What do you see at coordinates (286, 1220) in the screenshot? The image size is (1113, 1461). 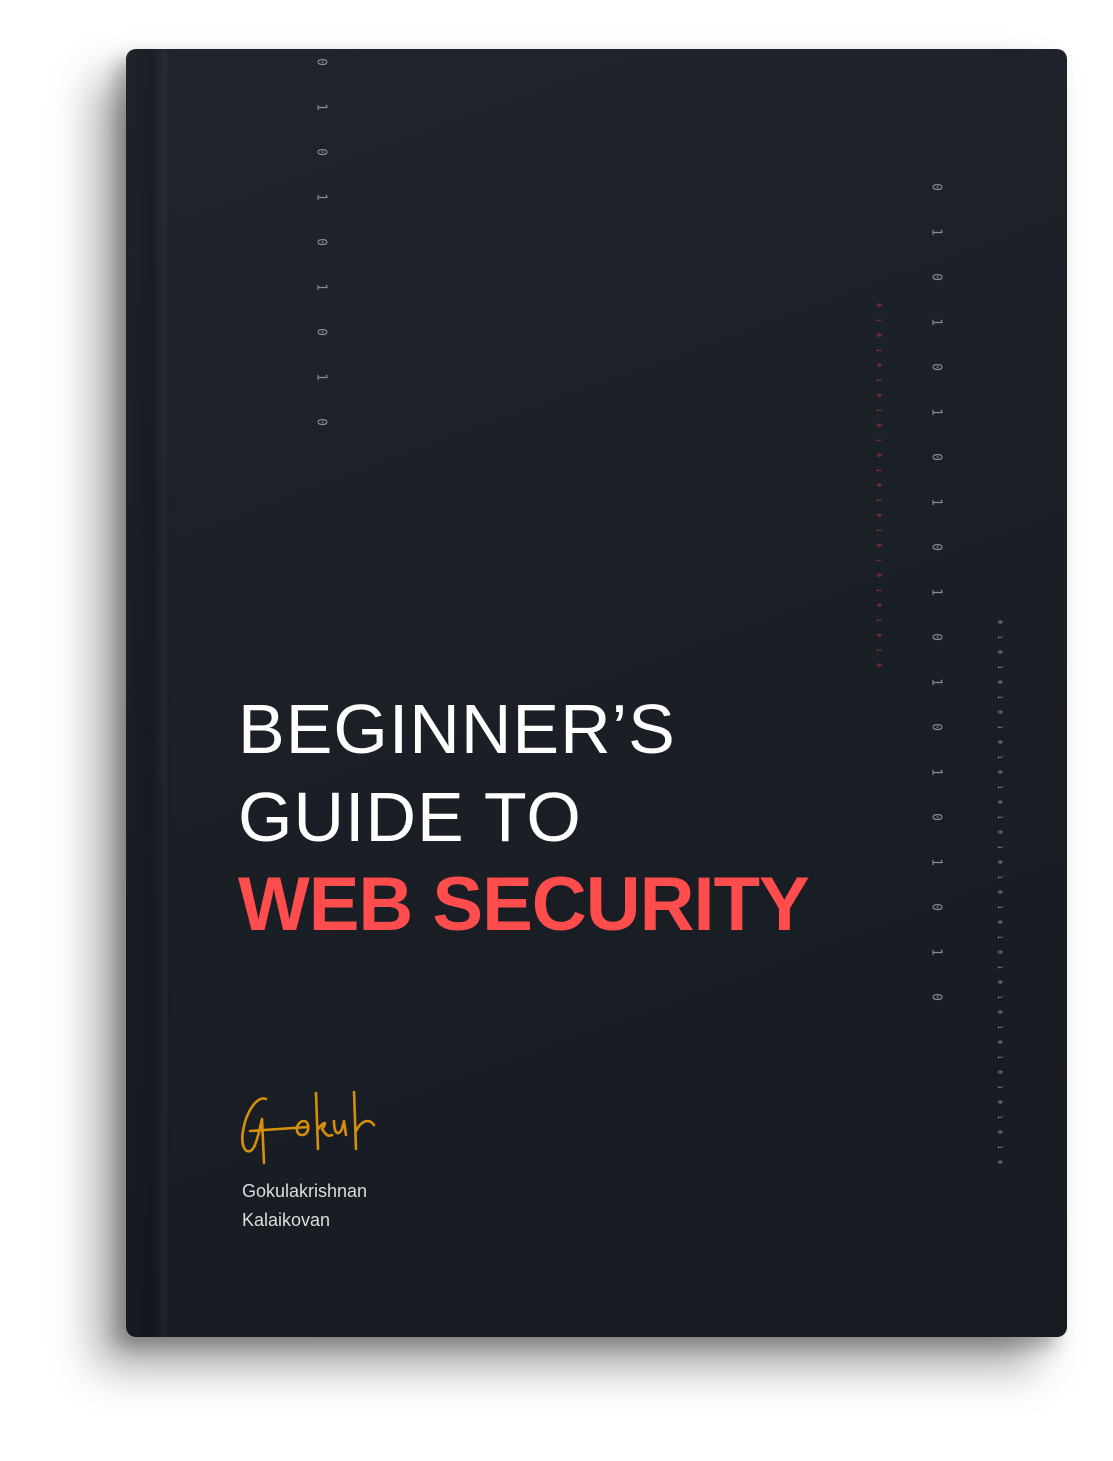 I see `author-last-name: Kalaikovan` at bounding box center [286, 1220].